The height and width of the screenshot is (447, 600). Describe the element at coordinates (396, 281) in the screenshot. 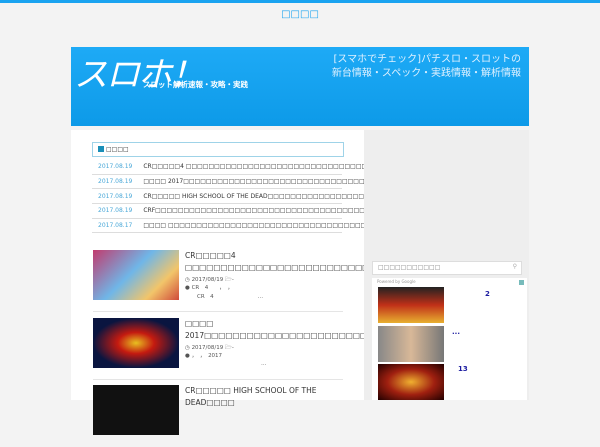

I see `powered-by-google: Powered by Google` at that location.